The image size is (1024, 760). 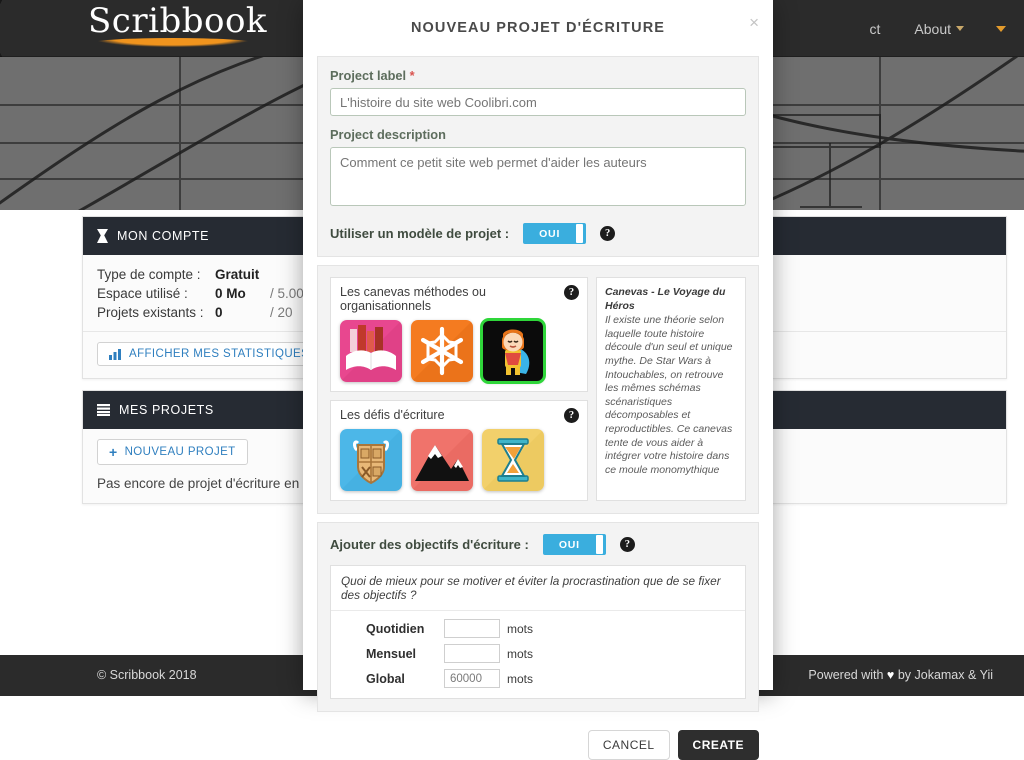 I want to click on create-button: CREATE, so click(x=718, y=745).